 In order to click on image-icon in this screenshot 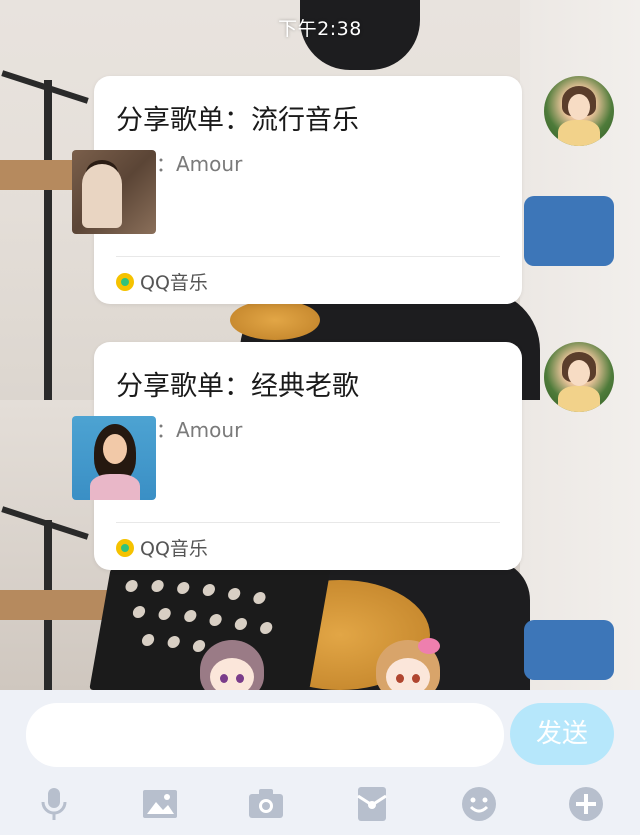, I will do `click(160, 804)`.